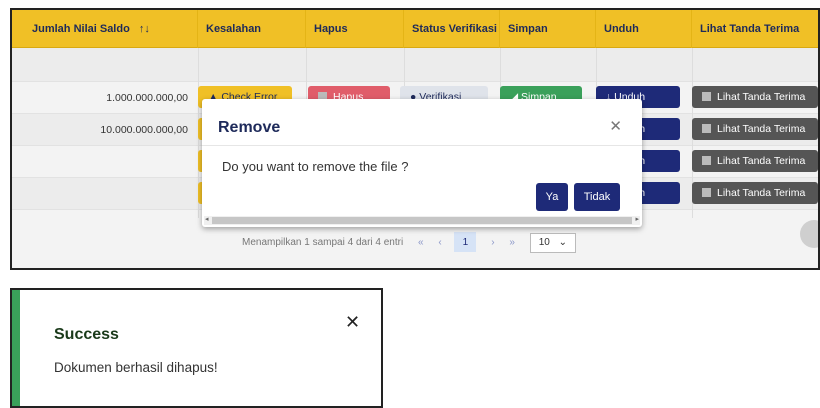 The image size is (820, 408). Describe the element at coordinates (750, 29) in the screenshot. I see `header-lihat-tanda-terima: Lihat Tanda Terima` at that location.